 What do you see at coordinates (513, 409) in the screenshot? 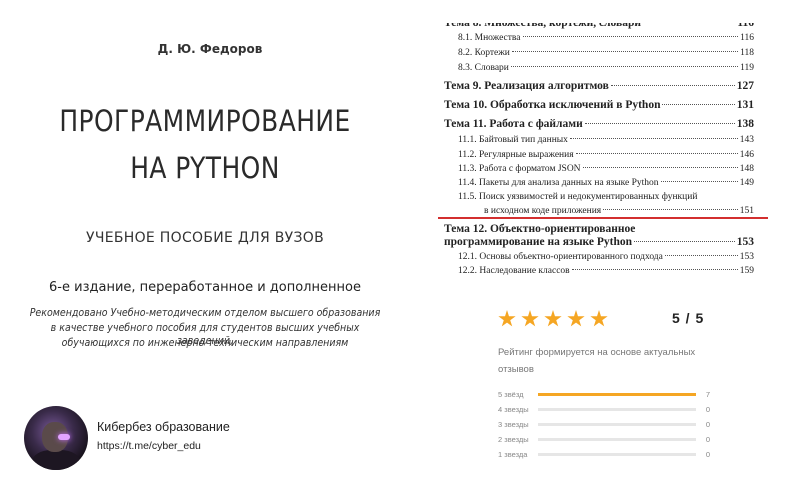
I see `rating-row-label: 4 звезды` at bounding box center [513, 409].